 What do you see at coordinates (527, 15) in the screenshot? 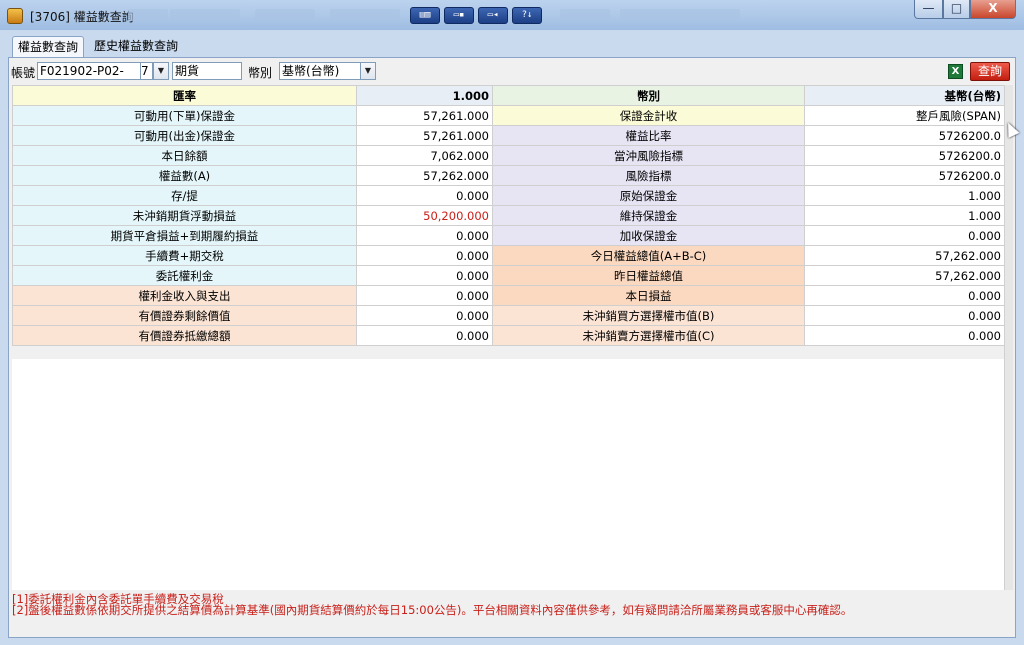
I see `help-icon: ?↓` at bounding box center [527, 15].